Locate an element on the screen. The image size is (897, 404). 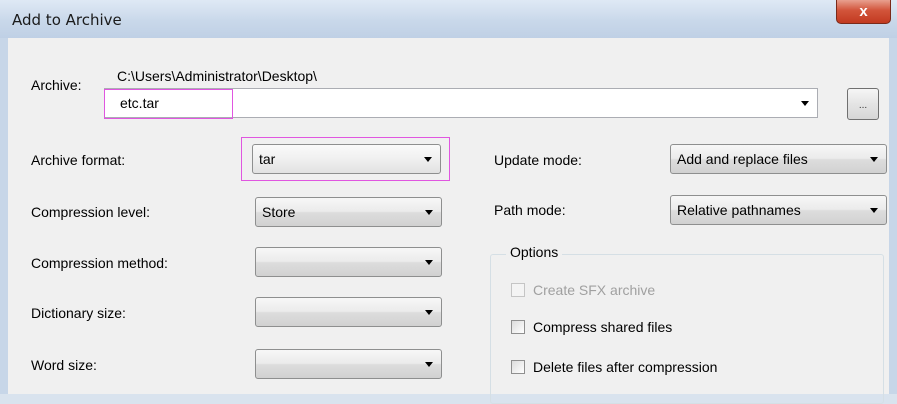
create-sfx-label: Create SFX archive is located at coordinates (594, 290).